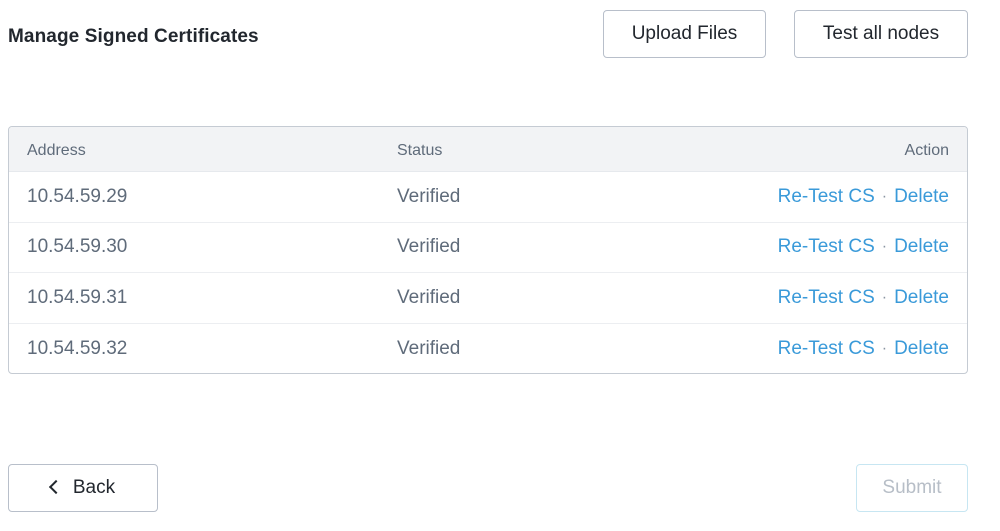 The height and width of the screenshot is (531, 1000). Describe the element at coordinates (488, 149) in the screenshot. I see `table-header: Address Status Action` at that location.